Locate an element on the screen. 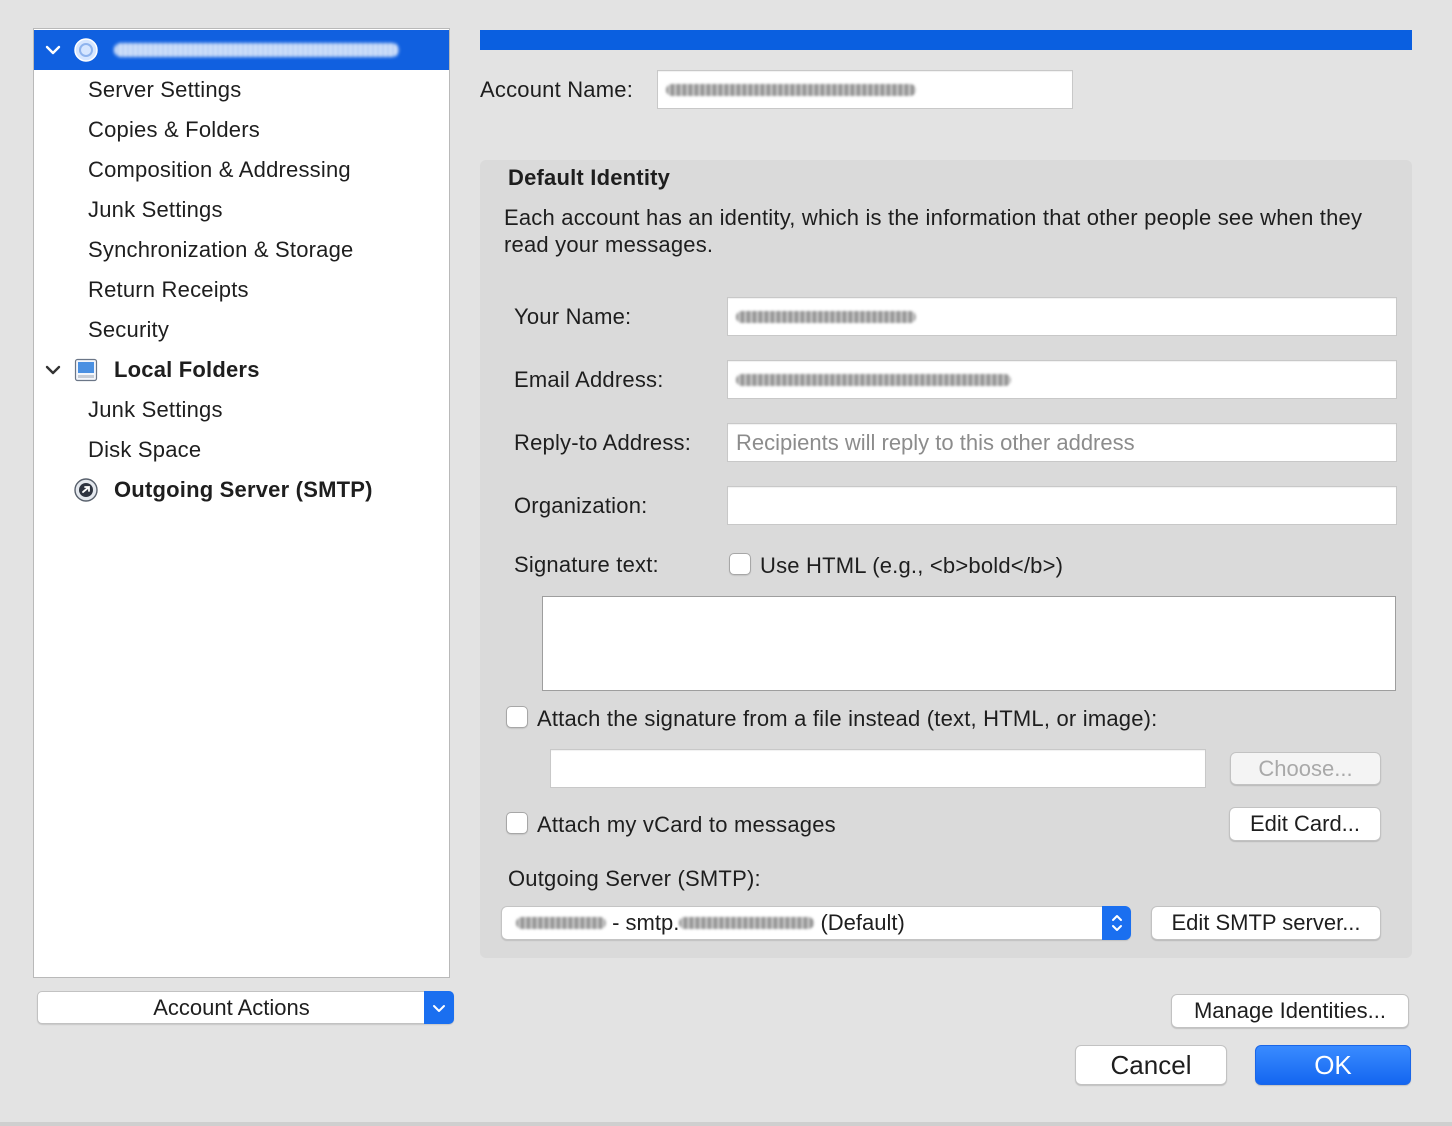  sidebar-item-label: Security is located at coordinates (129, 329).